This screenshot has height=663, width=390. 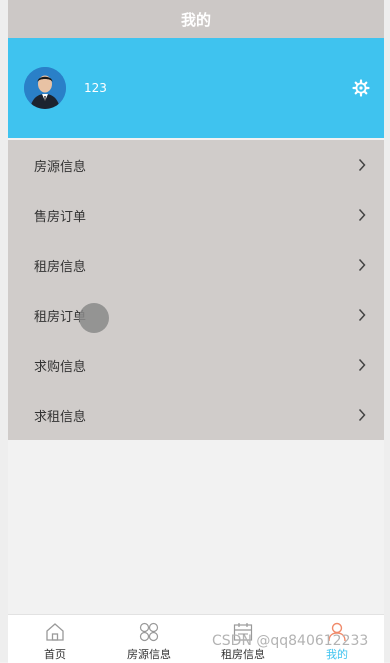 I want to click on menu-item-rental-orders: 租房订单, so click(x=196, y=315).